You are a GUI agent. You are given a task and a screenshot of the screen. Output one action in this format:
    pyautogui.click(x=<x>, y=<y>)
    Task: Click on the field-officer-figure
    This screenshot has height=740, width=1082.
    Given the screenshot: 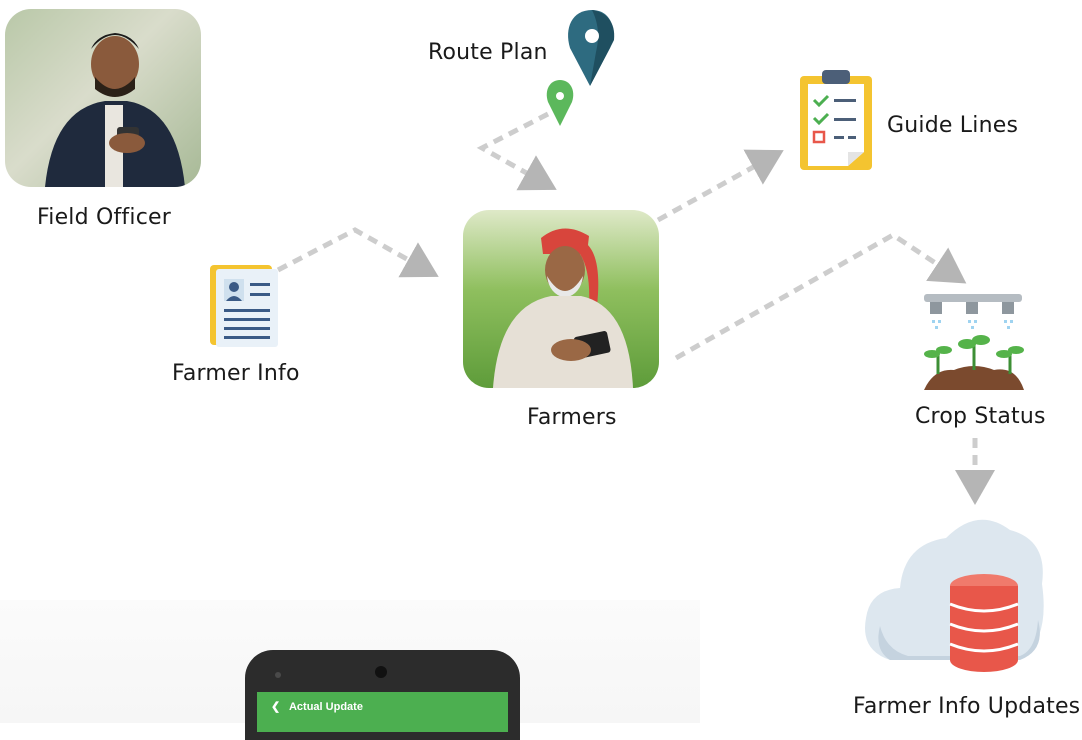 What is the action you would take?
    pyautogui.click(x=115, y=110)
    